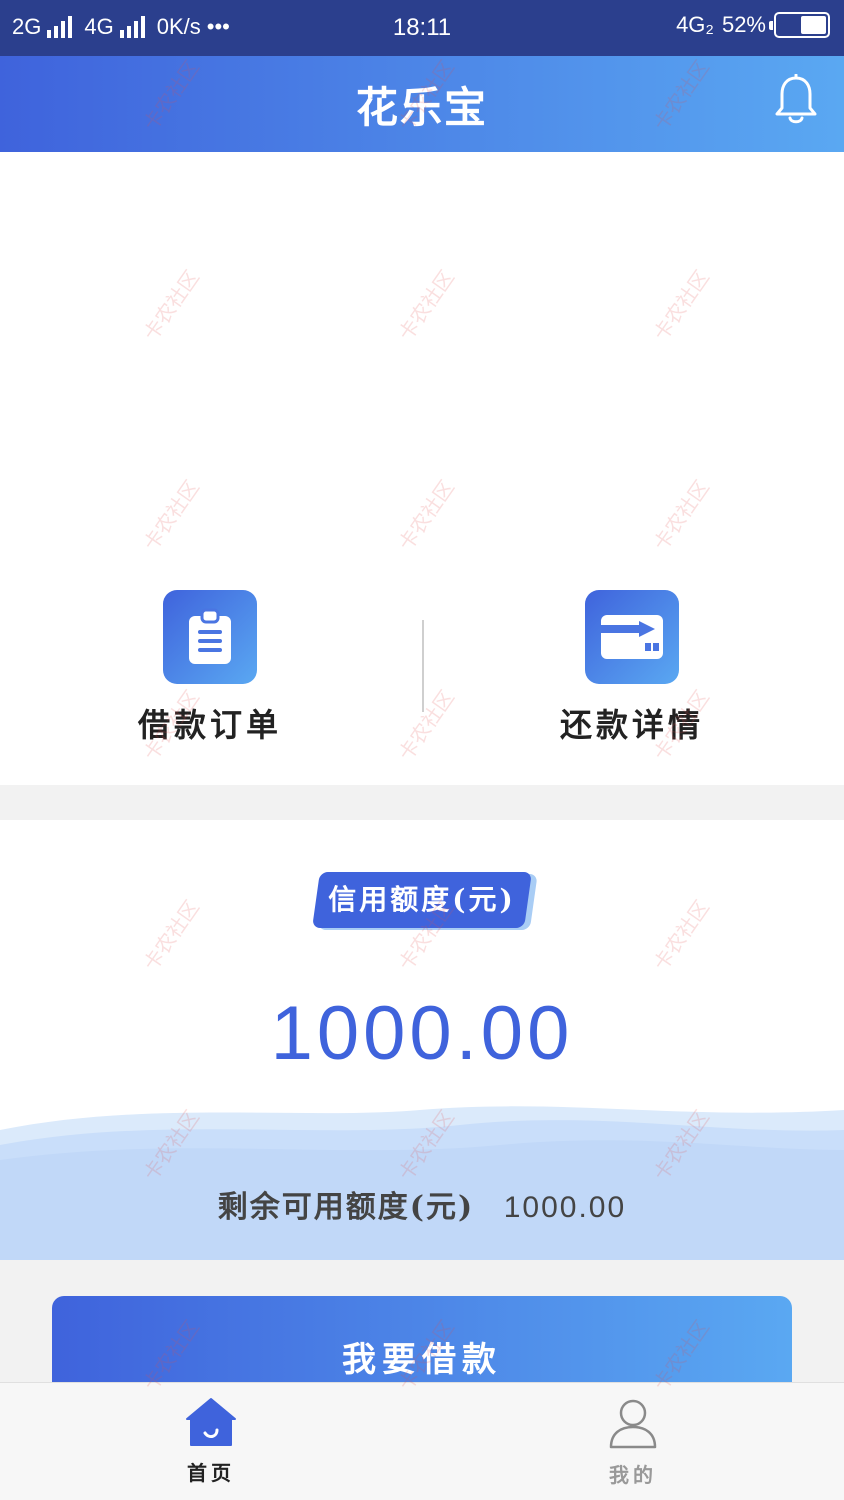 This screenshot has height=1500, width=844. Describe the element at coordinates (209, 725) in the screenshot. I see `loan-orders-label: 借款订单` at that location.